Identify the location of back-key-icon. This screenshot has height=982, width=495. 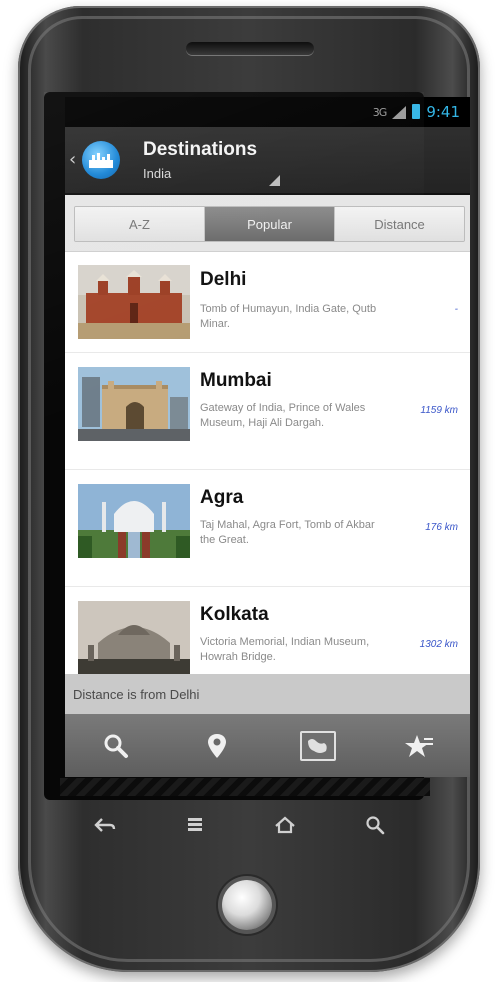
(105, 827).